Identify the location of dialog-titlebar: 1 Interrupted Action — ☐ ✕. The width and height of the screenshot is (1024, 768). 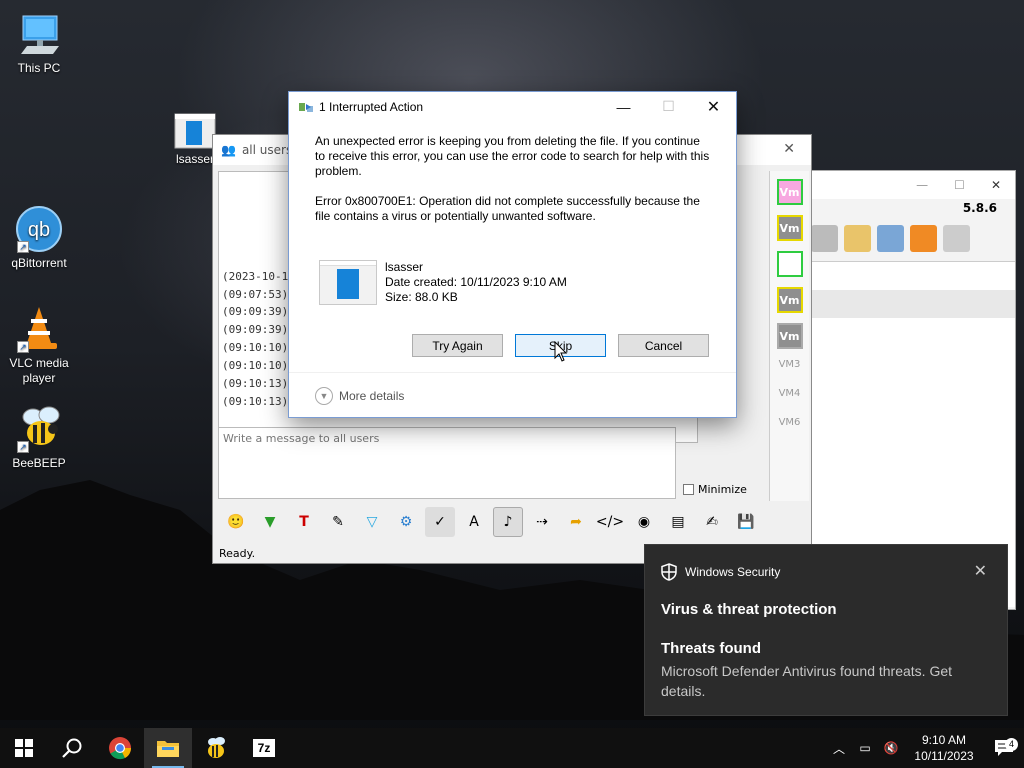
(512, 107).